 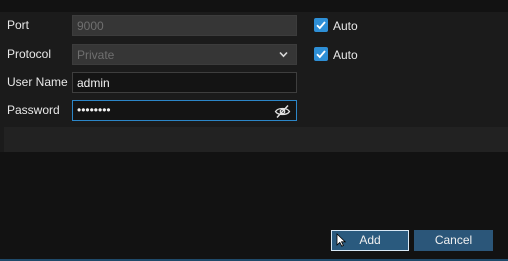 I want to click on protocol-row: Protocol Private Auto, so click(x=254, y=54).